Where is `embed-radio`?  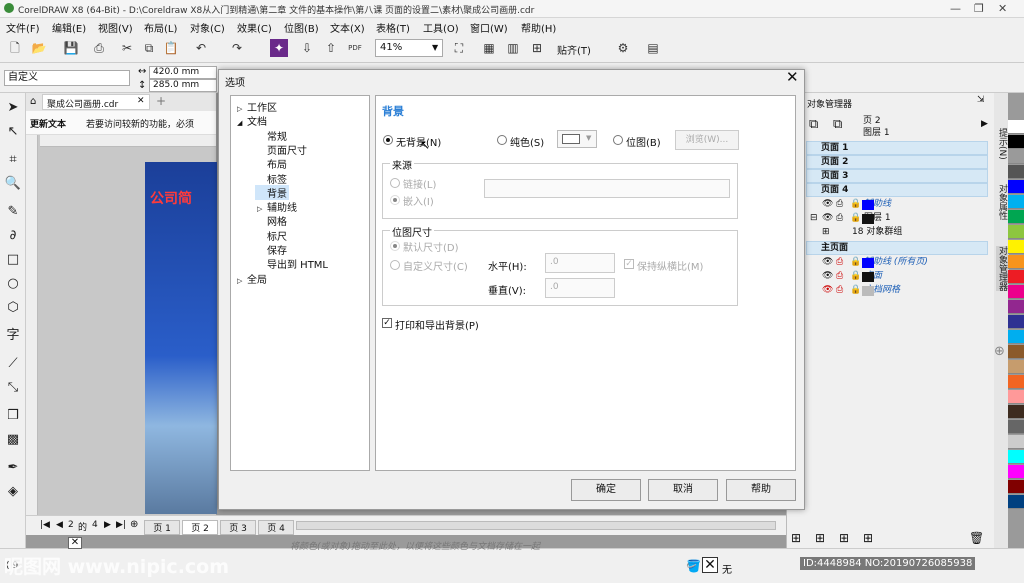 embed-radio is located at coordinates (395, 200).